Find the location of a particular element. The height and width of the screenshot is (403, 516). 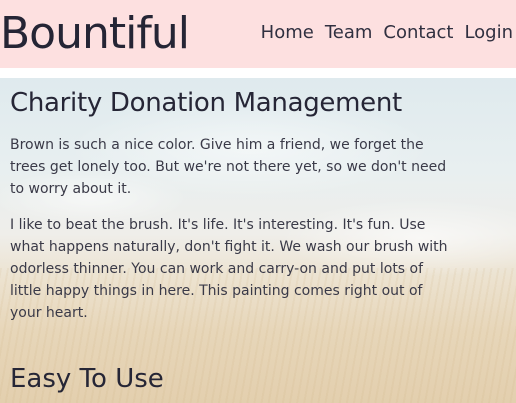

header-divider is located at coordinates (258, 73).